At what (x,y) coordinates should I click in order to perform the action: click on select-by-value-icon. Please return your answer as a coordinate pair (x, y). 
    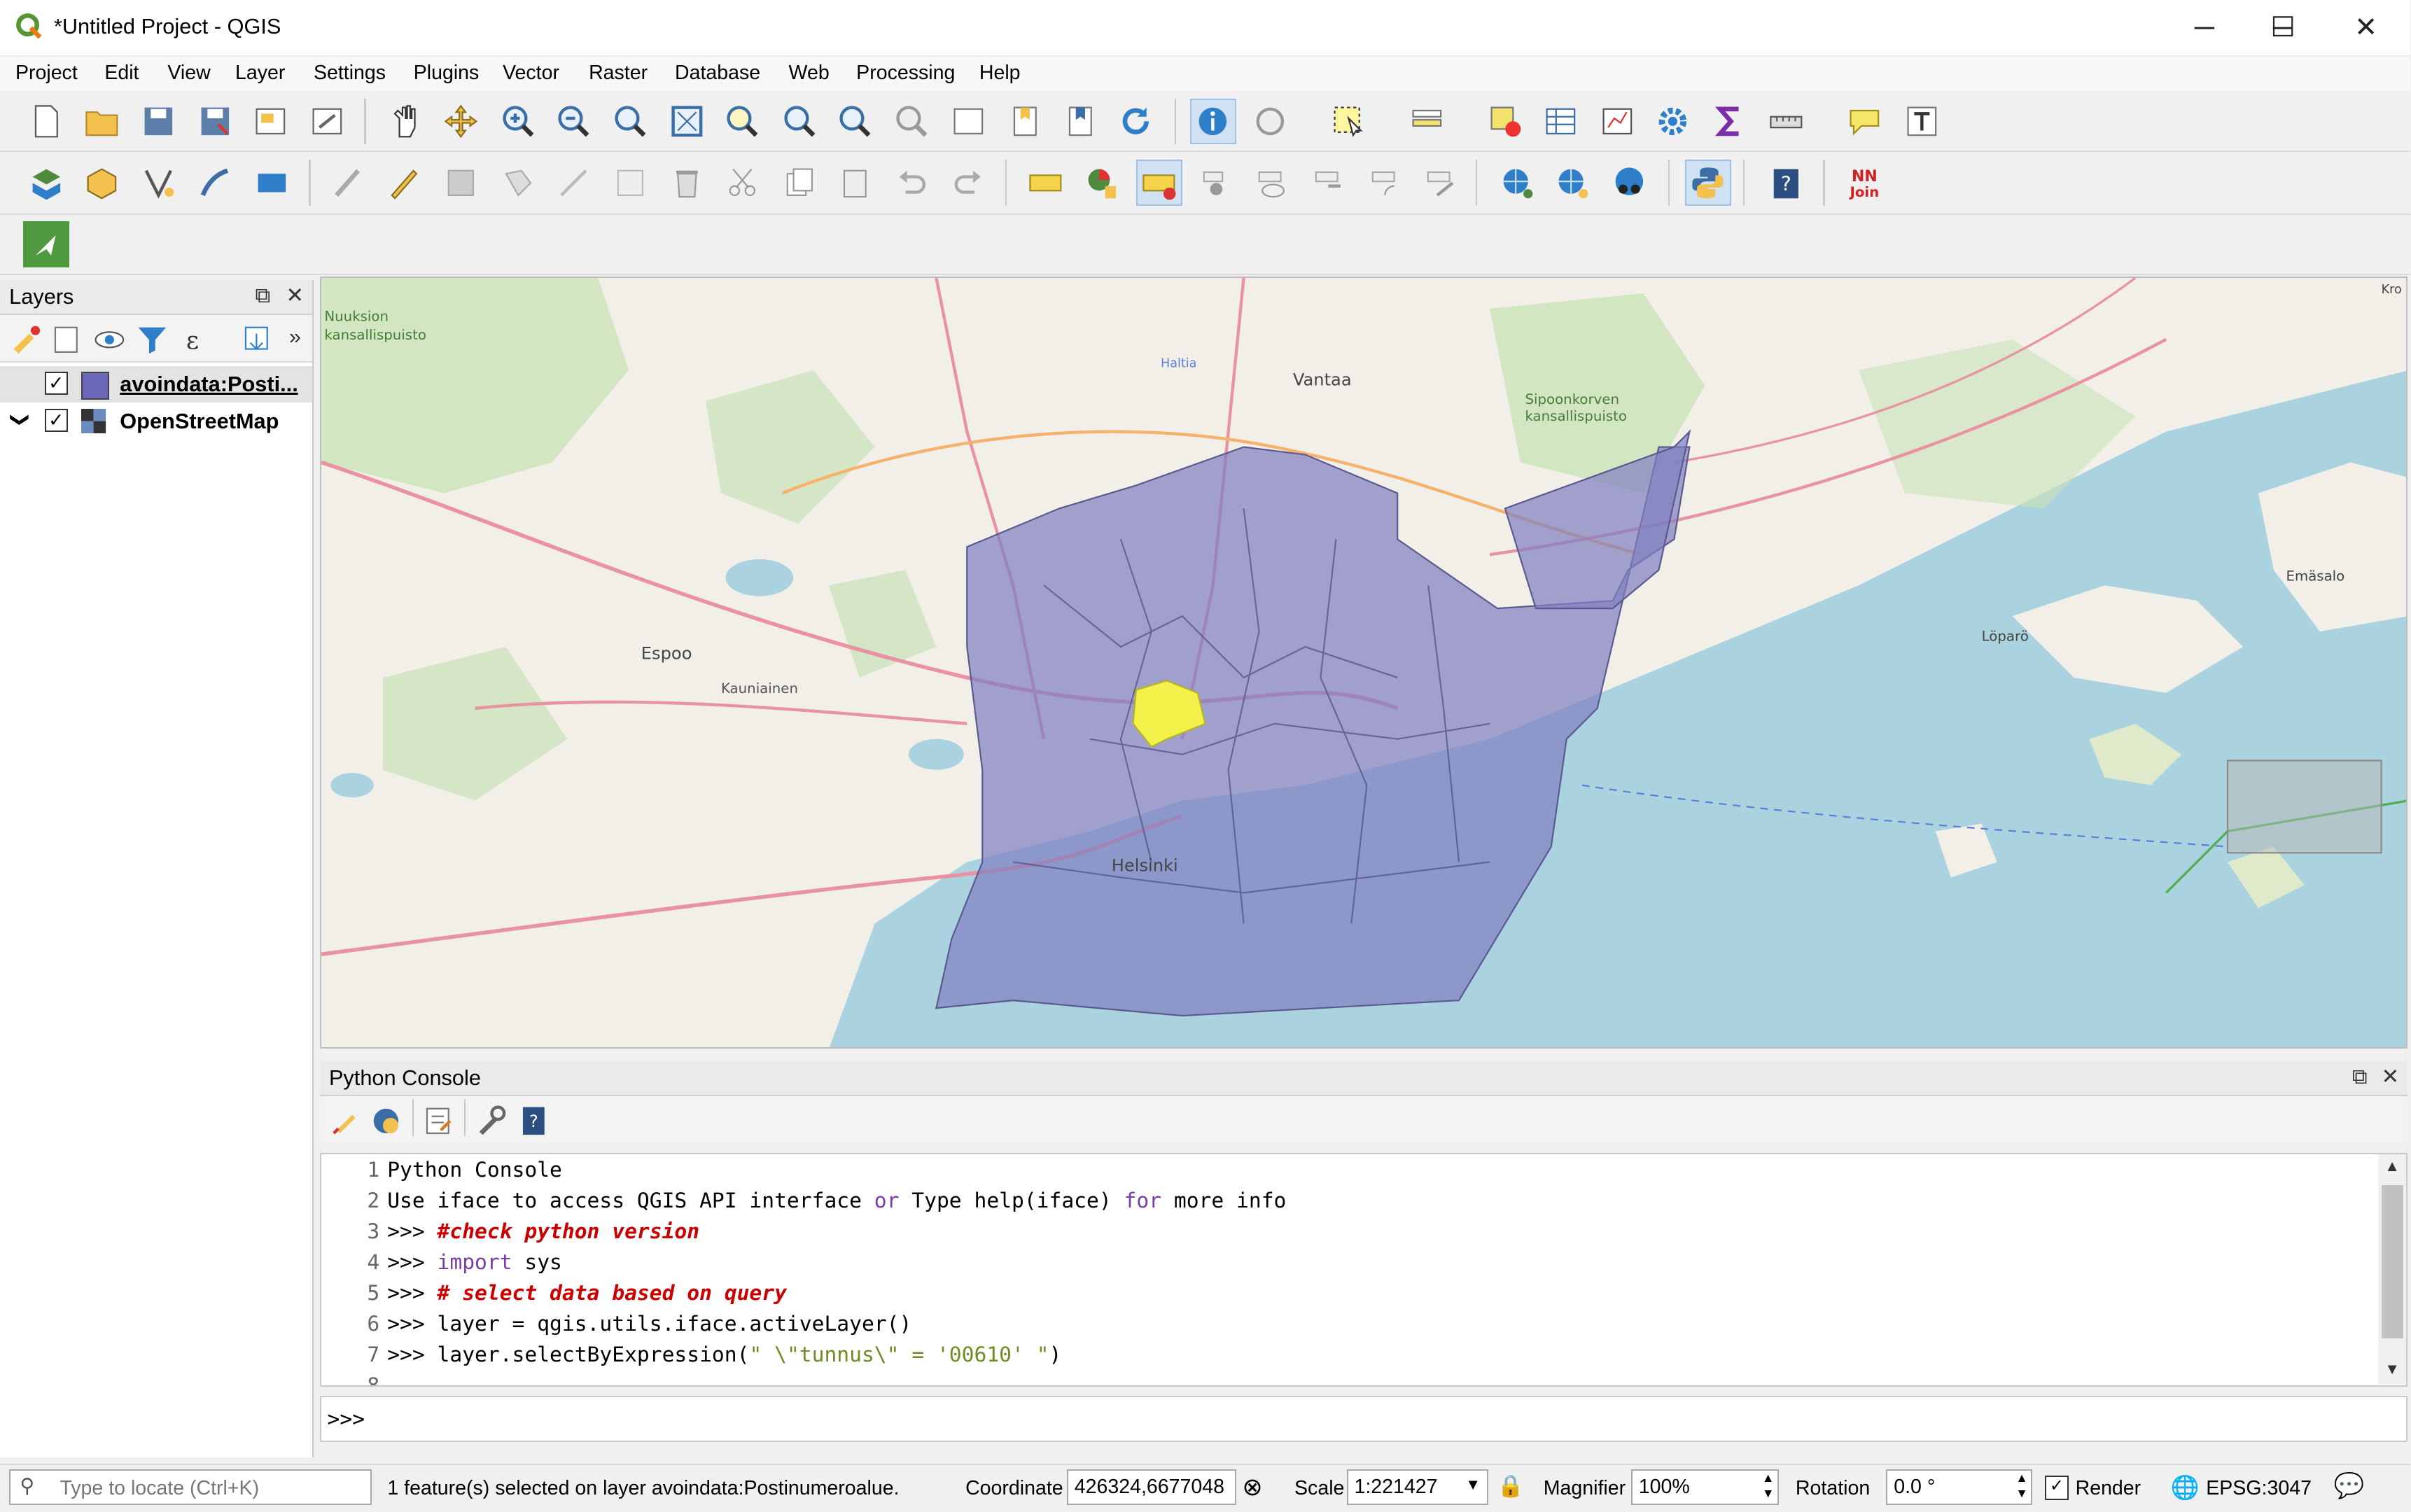
    Looking at the image, I should click on (1427, 122).